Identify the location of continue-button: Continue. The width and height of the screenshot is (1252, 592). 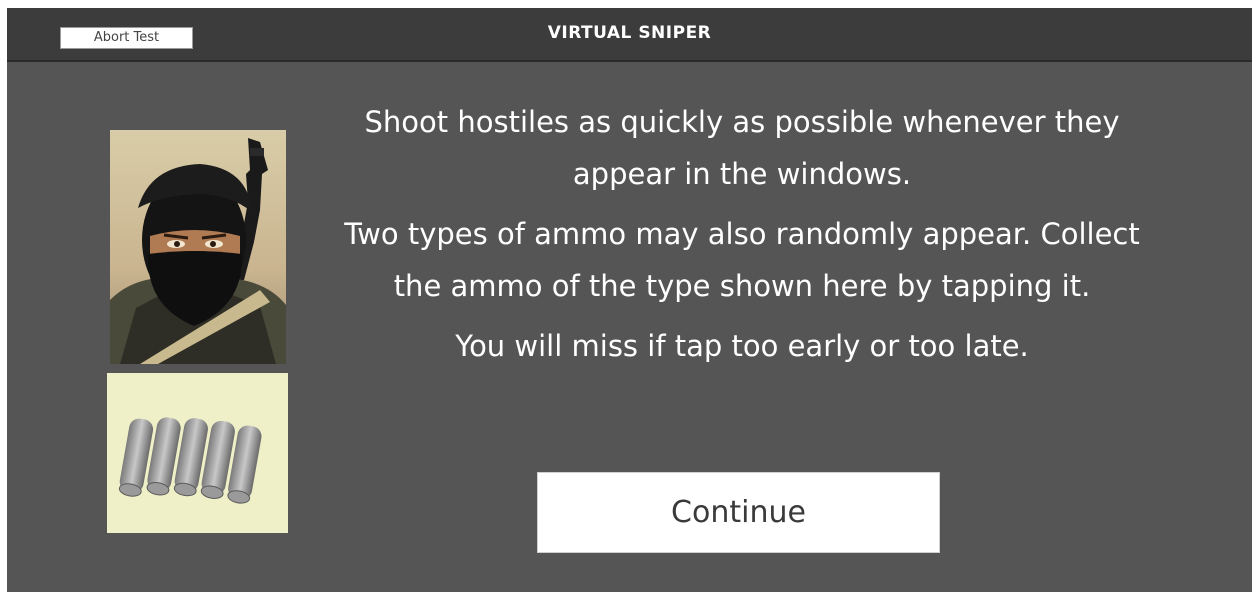
(738, 512).